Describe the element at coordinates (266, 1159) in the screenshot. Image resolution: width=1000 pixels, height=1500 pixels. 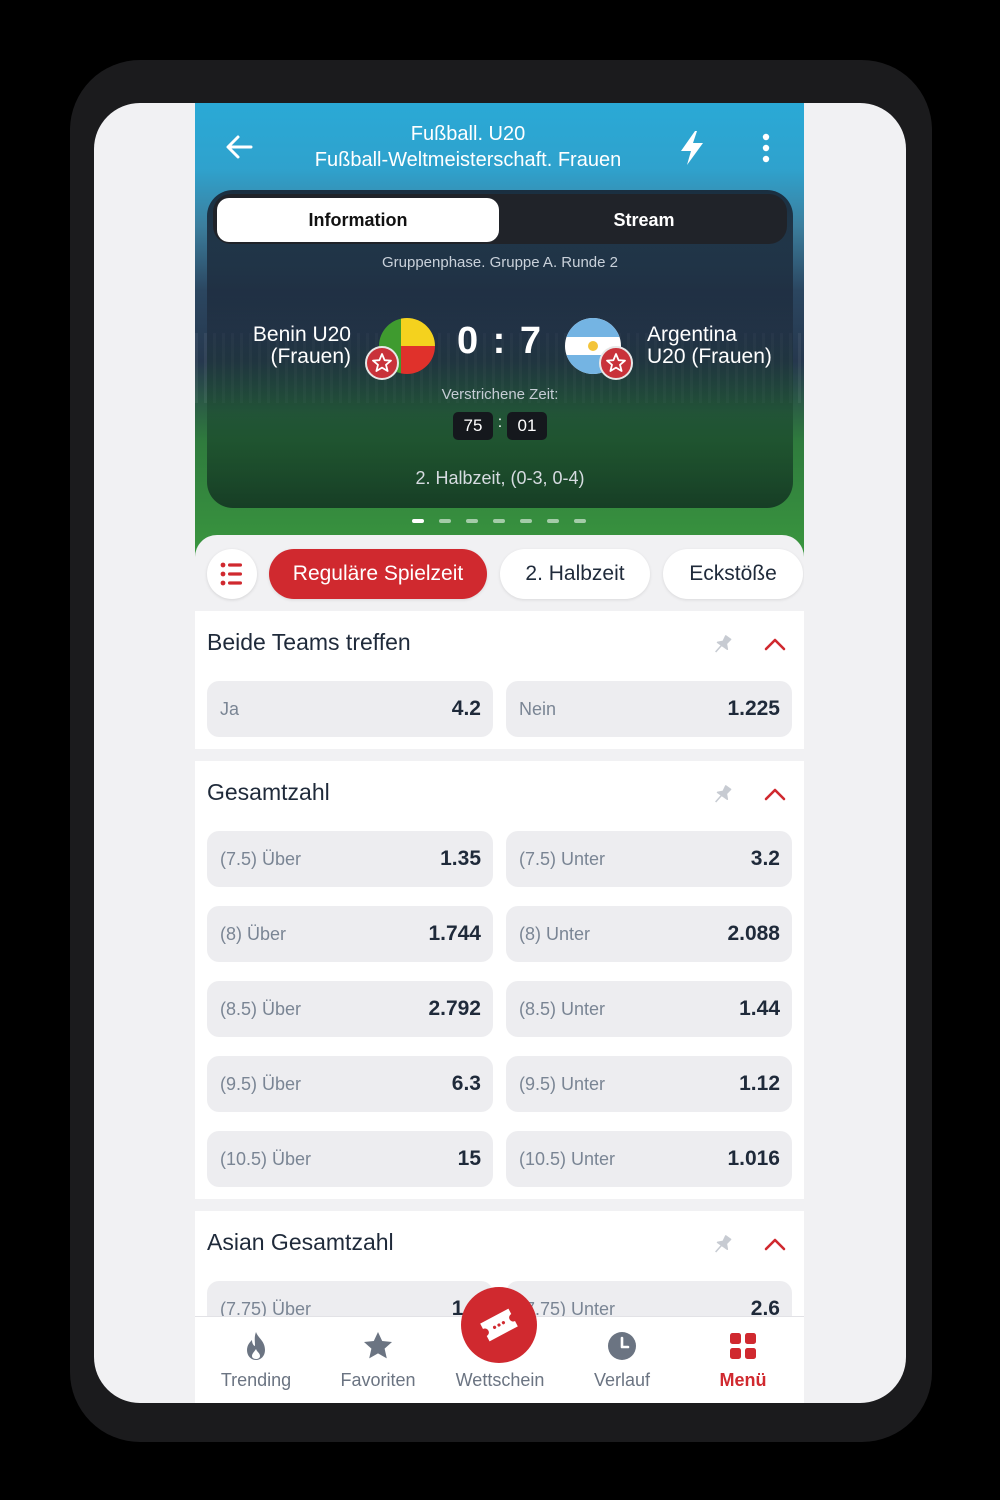
I see `odd-label: (10.5) Über` at that location.